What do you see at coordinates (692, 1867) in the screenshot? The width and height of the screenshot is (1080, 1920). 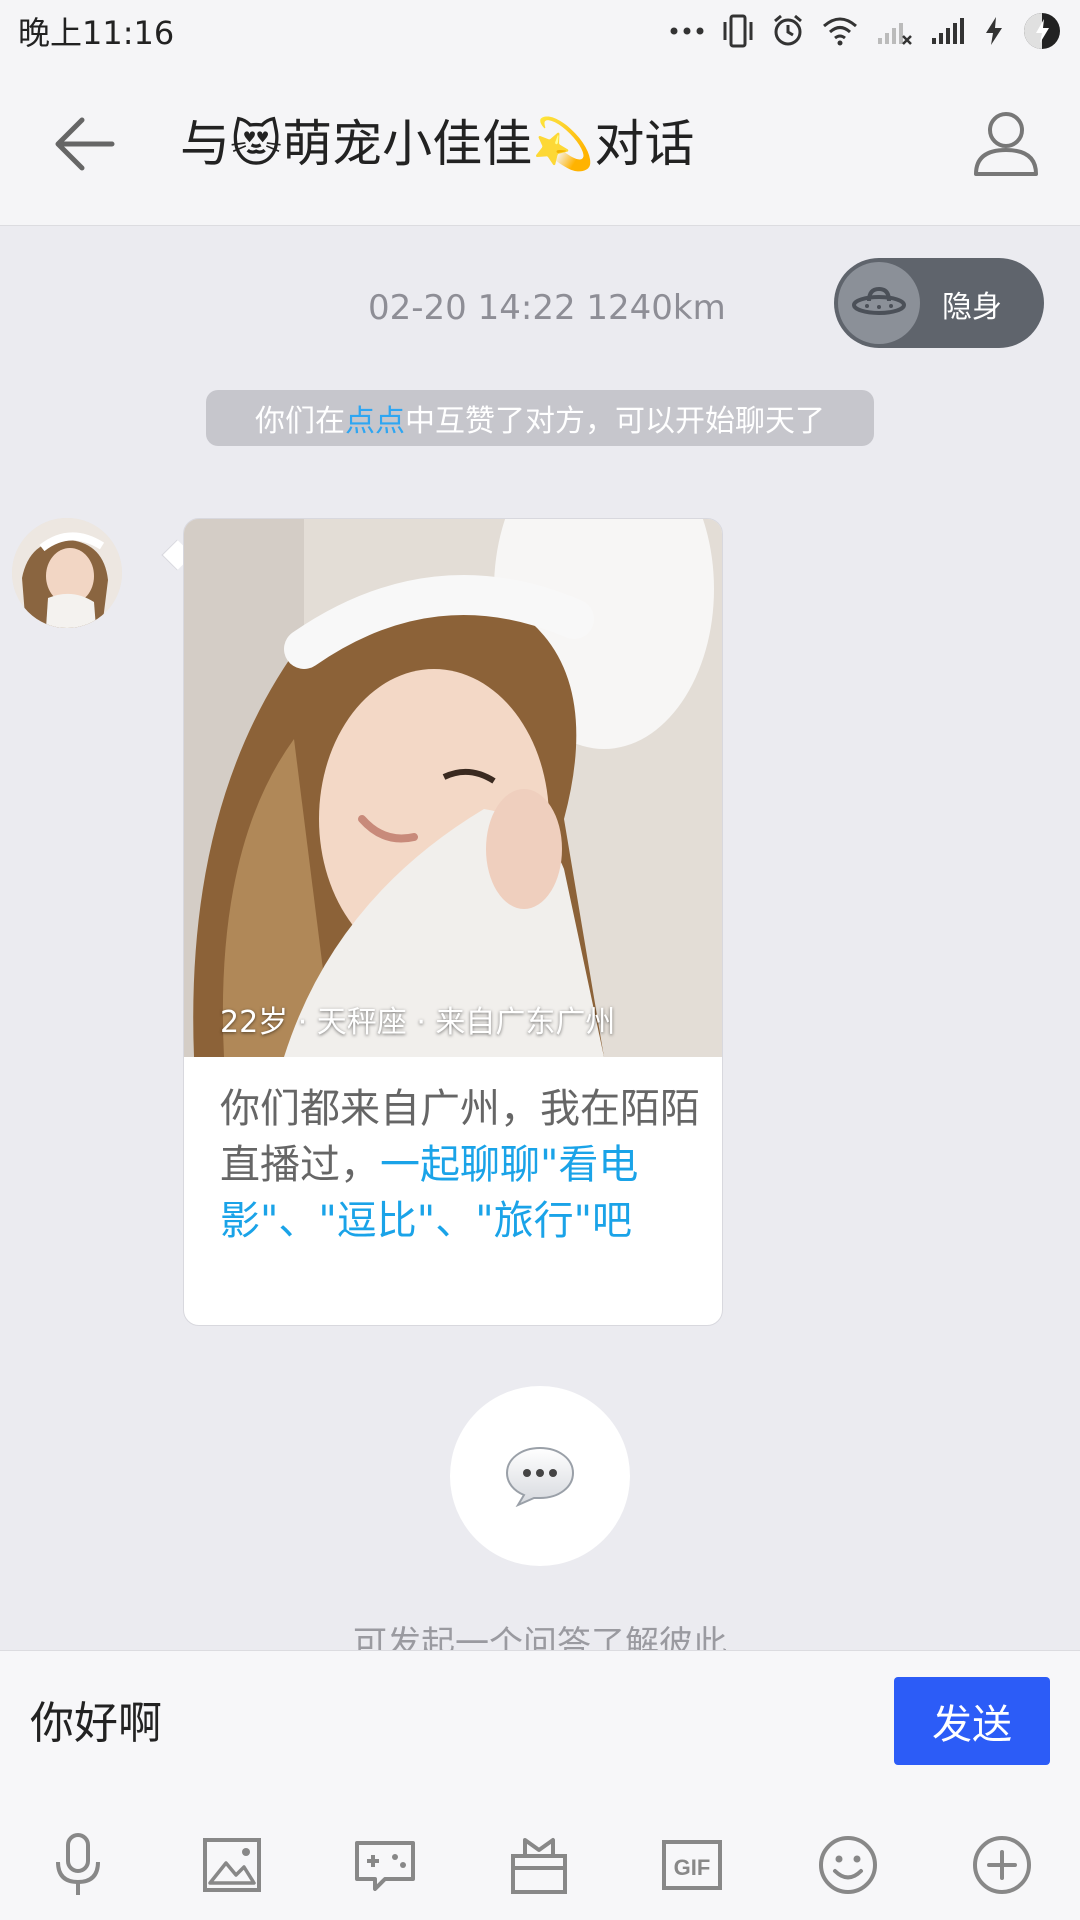 I see `svg-text: GIF` at bounding box center [692, 1867].